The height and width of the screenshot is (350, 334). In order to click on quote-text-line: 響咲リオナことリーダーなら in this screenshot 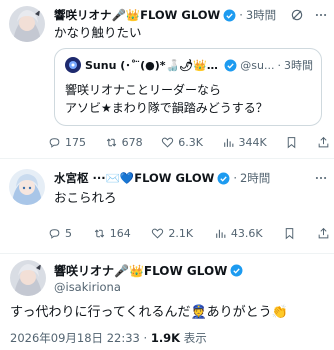, I will do `click(143, 90)`.